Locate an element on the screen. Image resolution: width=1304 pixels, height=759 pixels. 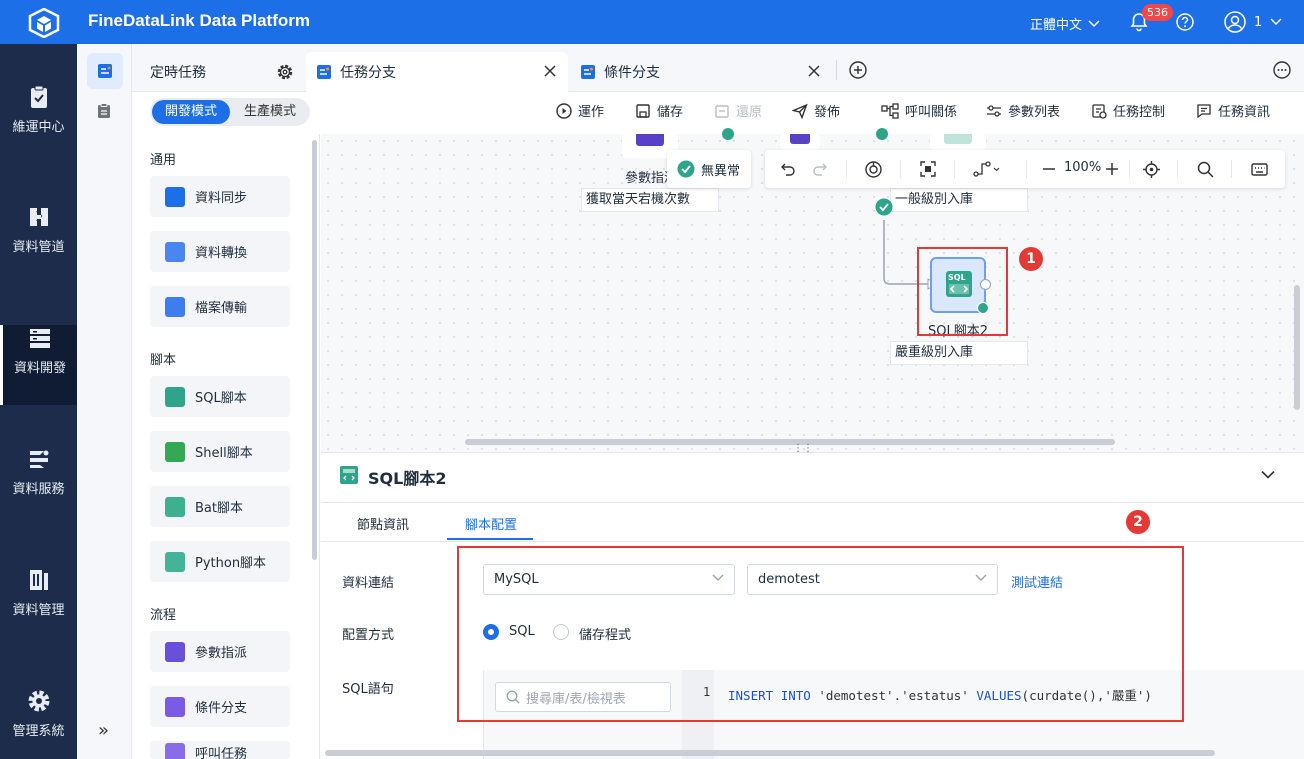
help-icon is located at coordinates (1185, 22).